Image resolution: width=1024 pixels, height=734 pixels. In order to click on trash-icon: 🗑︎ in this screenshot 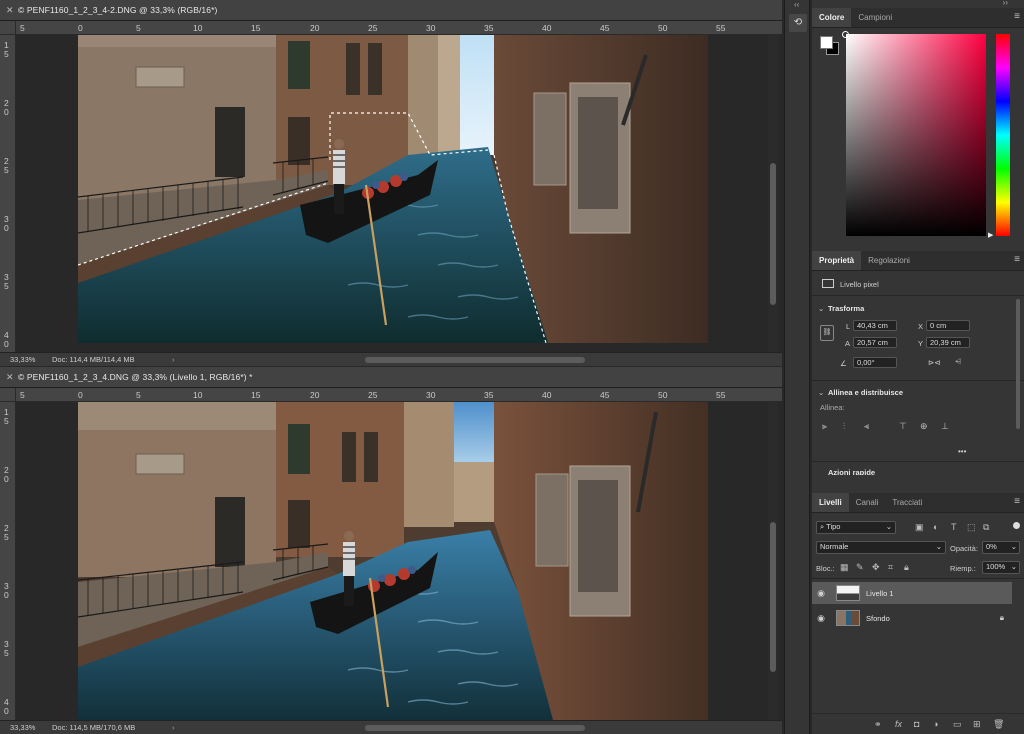, I will do `click(998, 724)`.